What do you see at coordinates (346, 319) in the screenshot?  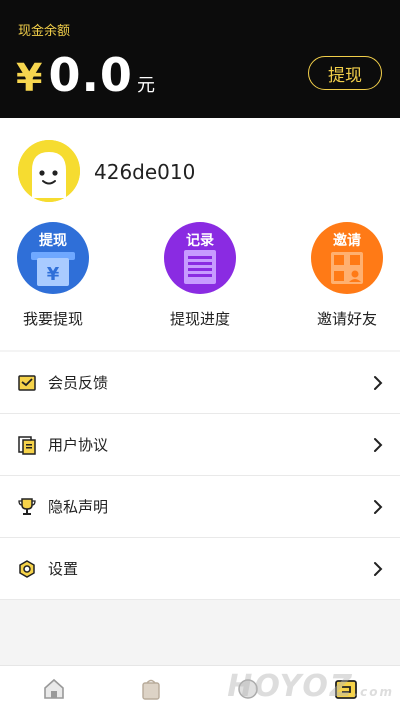 I see `action-label: 邀请好友` at bounding box center [346, 319].